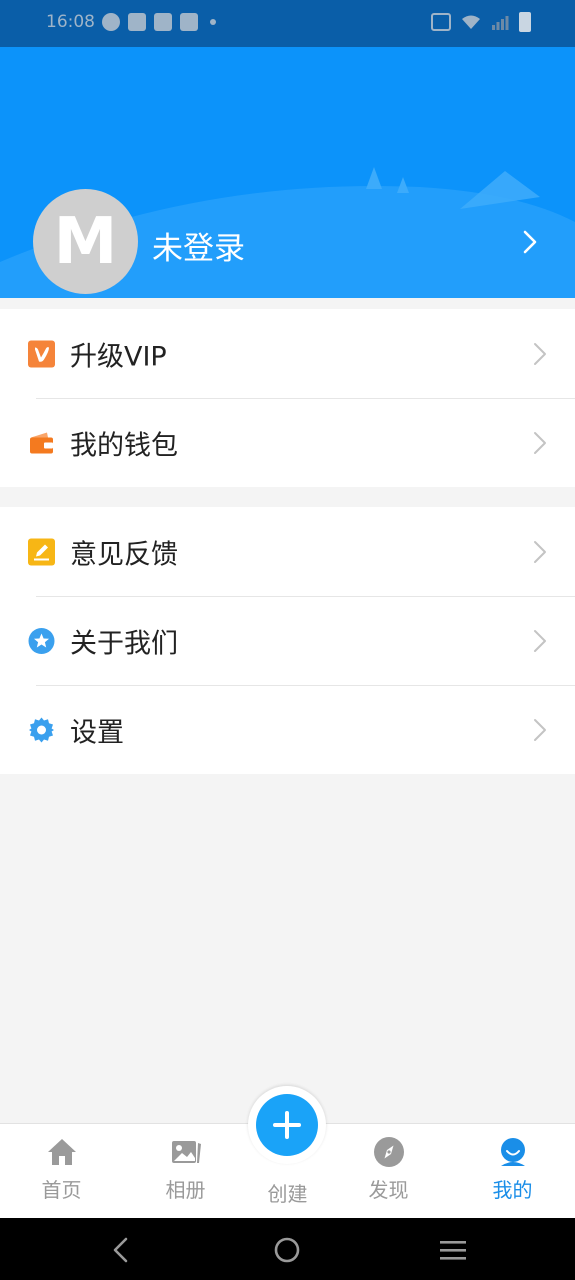  What do you see at coordinates (118, 356) in the screenshot?
I see `menu-item-label: 升级VIP` at bounding box center [118, 356].